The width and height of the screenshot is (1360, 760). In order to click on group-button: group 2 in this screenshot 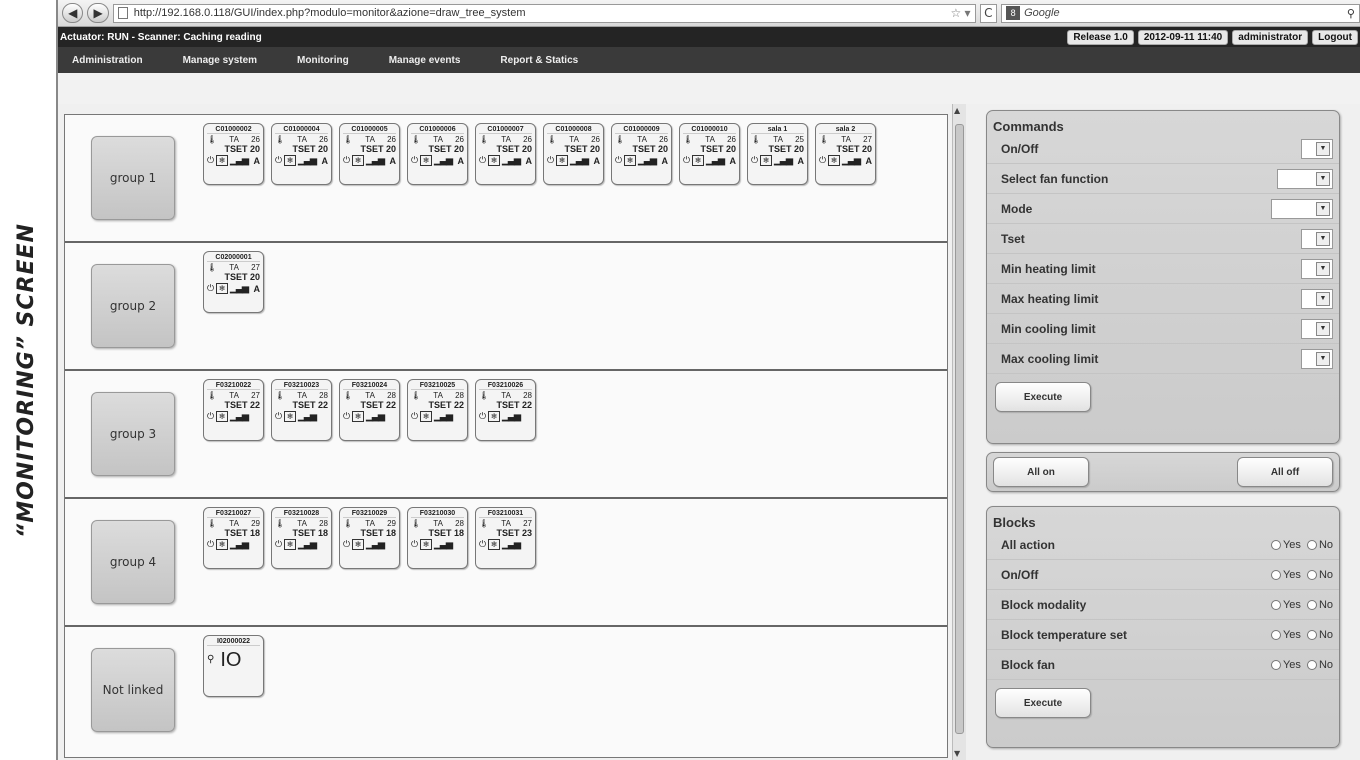, I will do `click(133, 306)`.